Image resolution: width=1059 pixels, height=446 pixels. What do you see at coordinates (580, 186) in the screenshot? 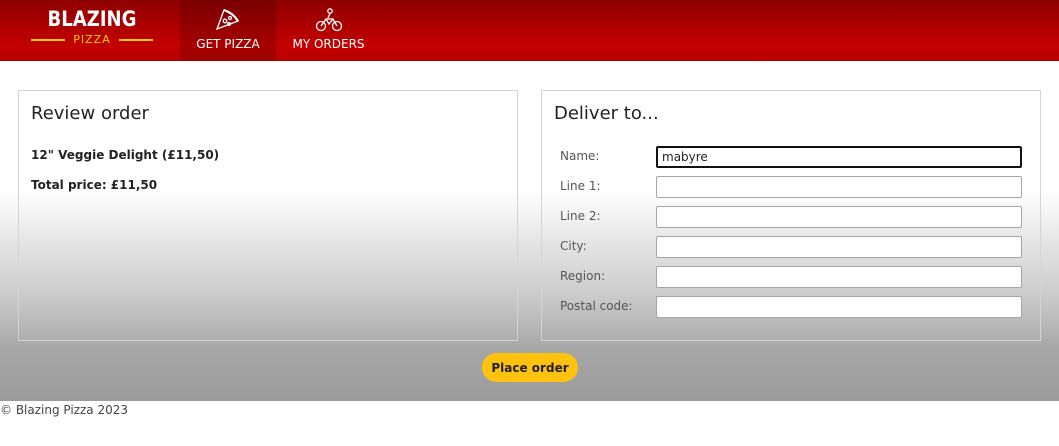
I see `line1-label: Line 1:` at bounding box center [580, 186].